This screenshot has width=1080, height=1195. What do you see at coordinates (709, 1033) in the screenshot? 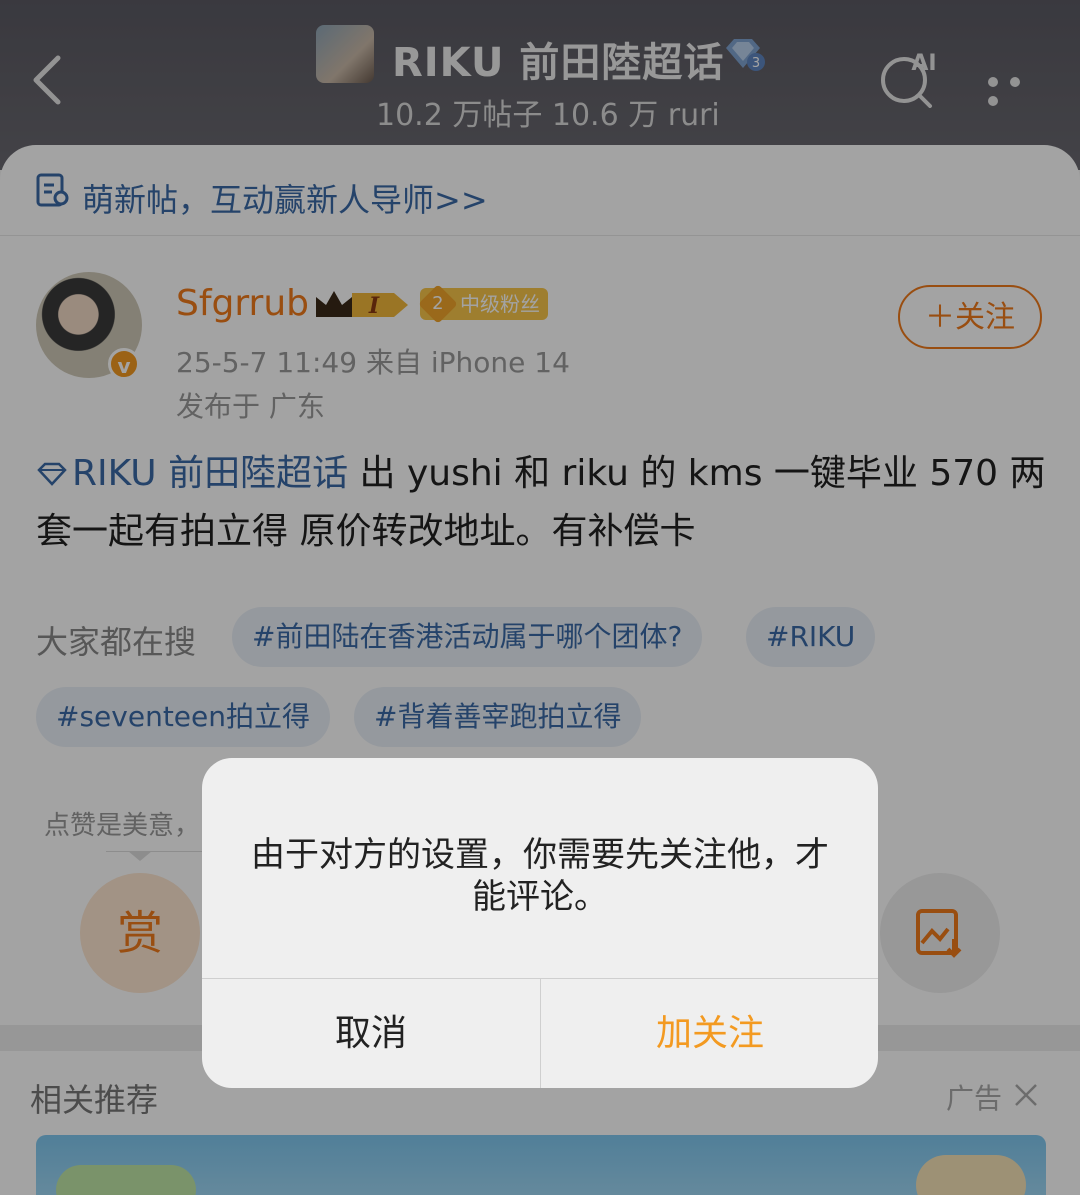
I see `follow-confirm-button: 加关注` at bounding box center [709, 1033].